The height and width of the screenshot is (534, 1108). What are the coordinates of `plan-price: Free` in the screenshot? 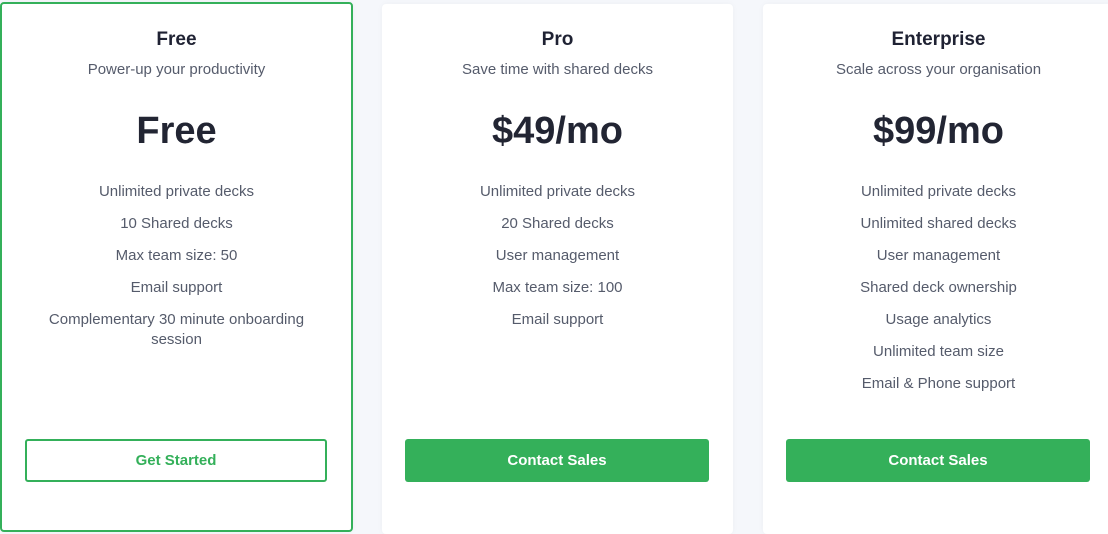 It's located at (176, 131).